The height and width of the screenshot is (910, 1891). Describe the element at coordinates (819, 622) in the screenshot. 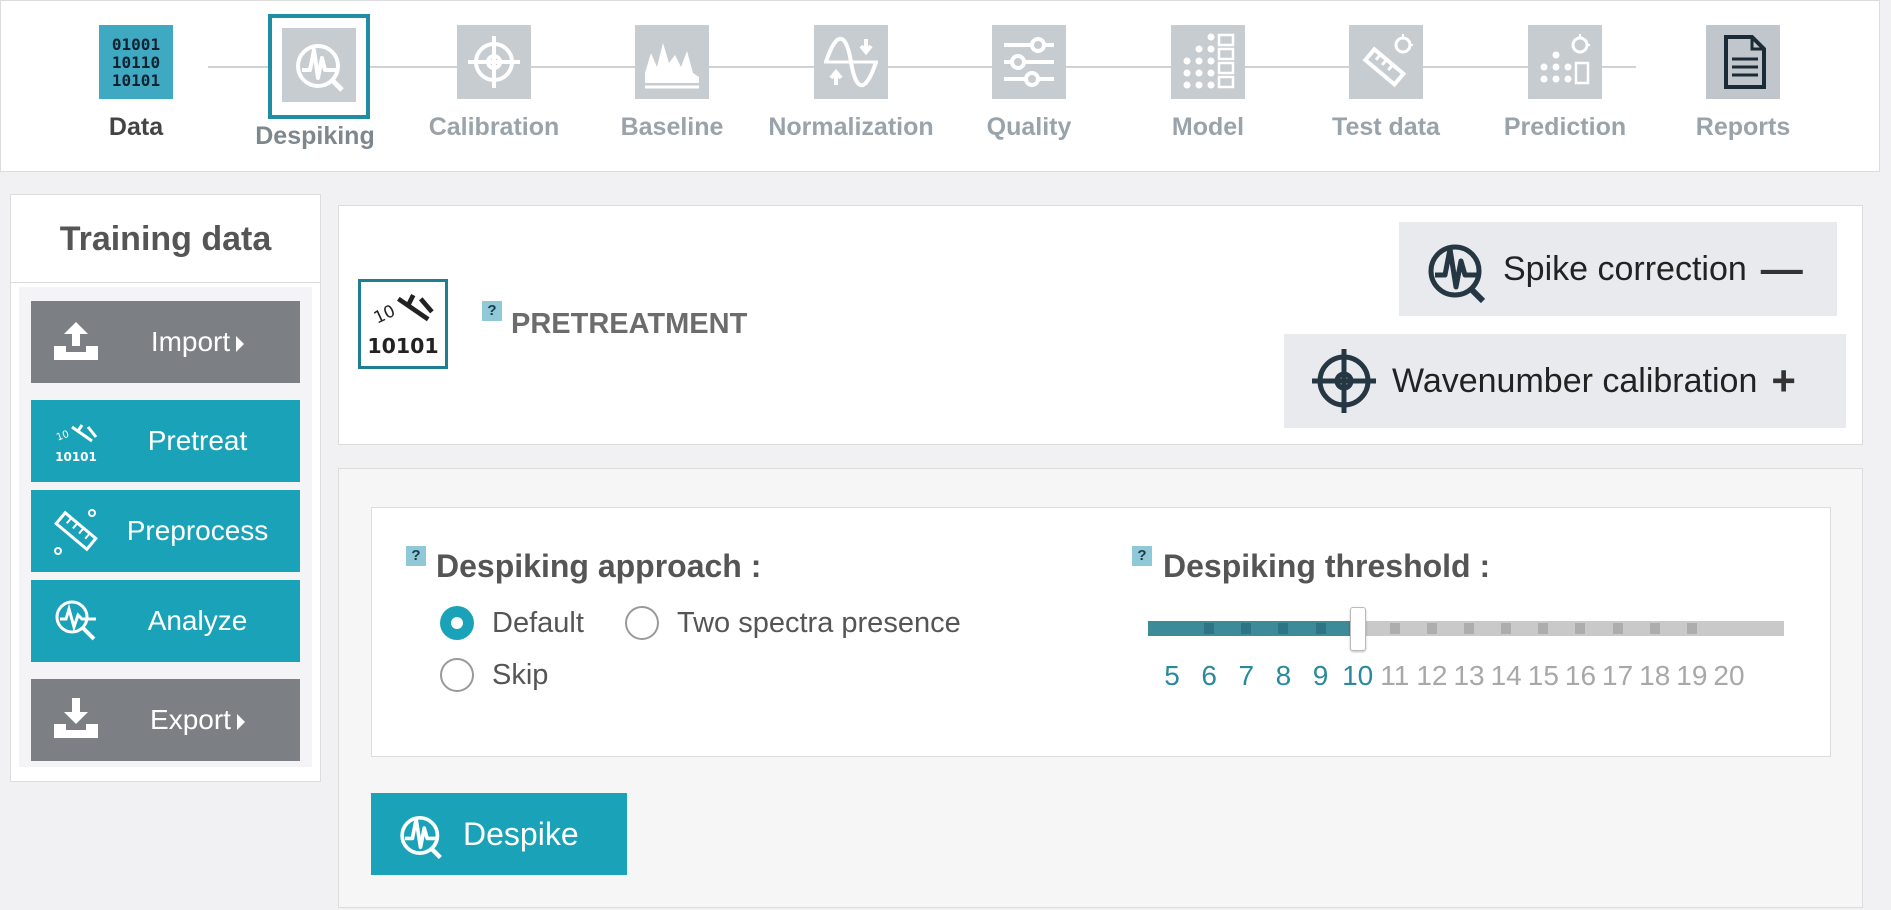

I see `radio-label: Two spectra presence` at that location.